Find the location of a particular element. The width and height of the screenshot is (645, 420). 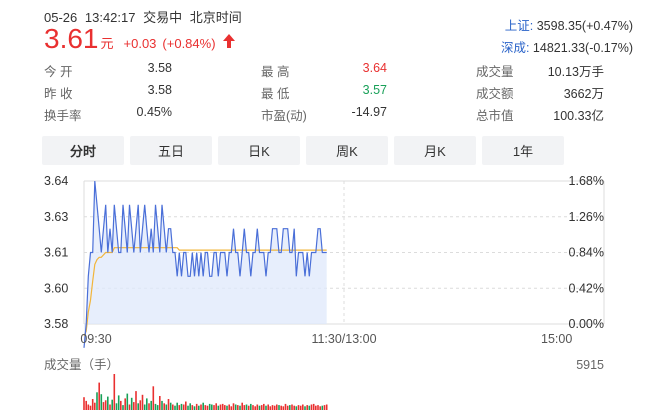

tab-monthly-k: 月K is located at coordinates (435, 150).